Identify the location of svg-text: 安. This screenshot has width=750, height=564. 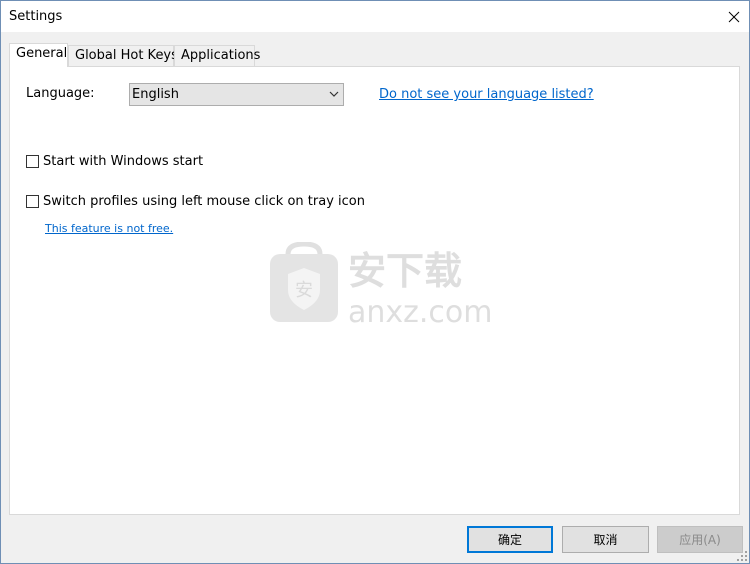
(304, 290).